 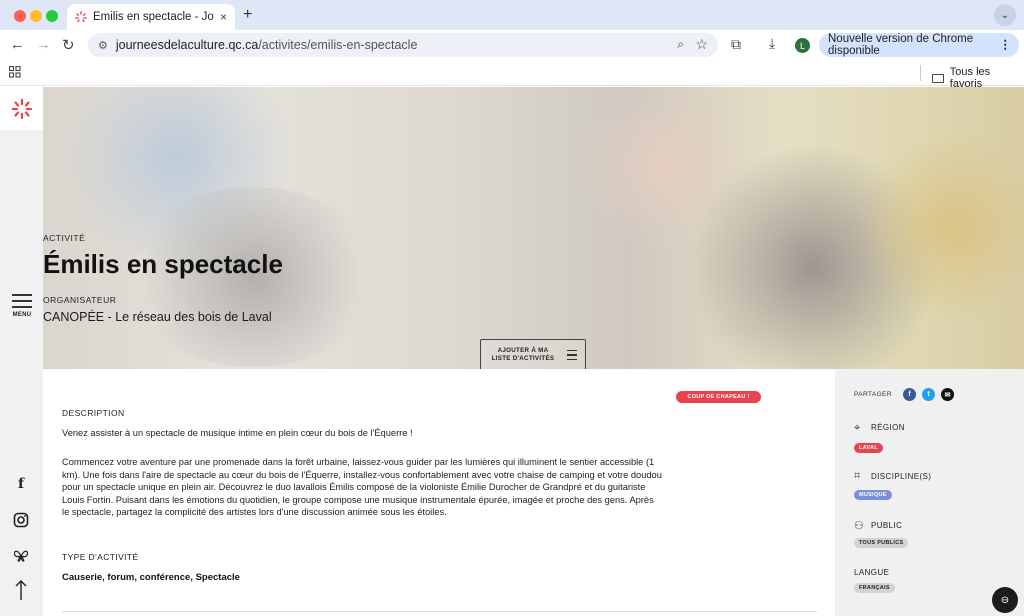 I want to click on share-label: PARTAGER, so click(x=873, y=394).